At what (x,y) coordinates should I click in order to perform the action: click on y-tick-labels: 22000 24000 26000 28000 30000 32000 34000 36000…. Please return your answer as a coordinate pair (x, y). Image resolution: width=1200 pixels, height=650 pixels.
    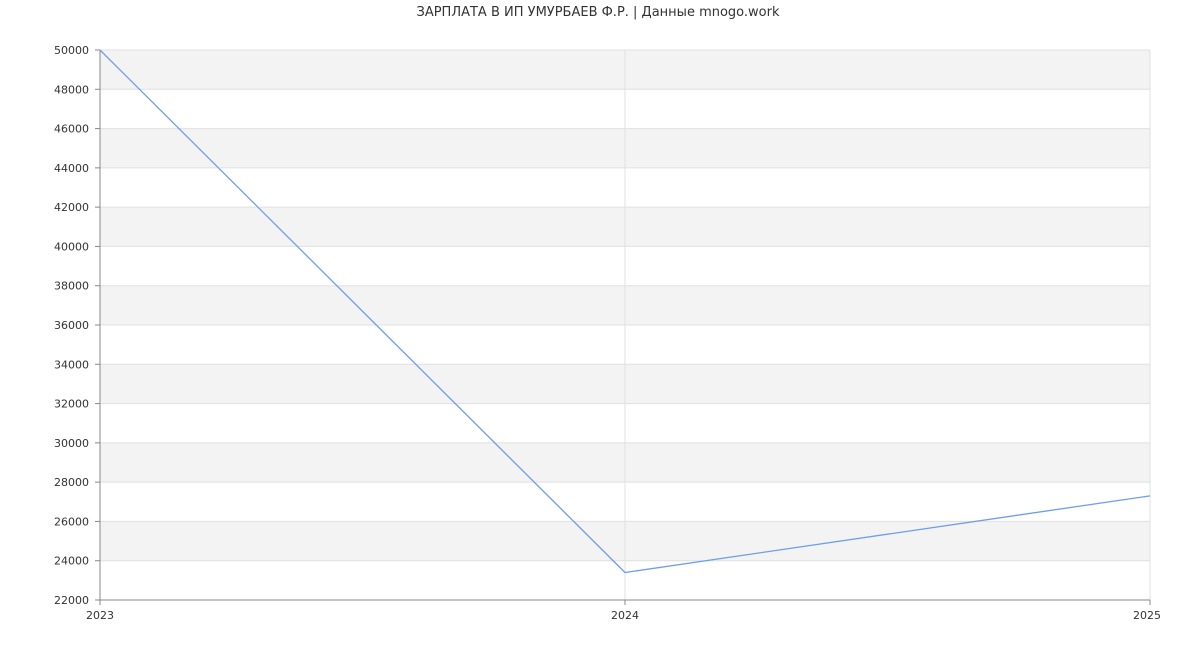
    Looking at the image, I should click on (71, 325).